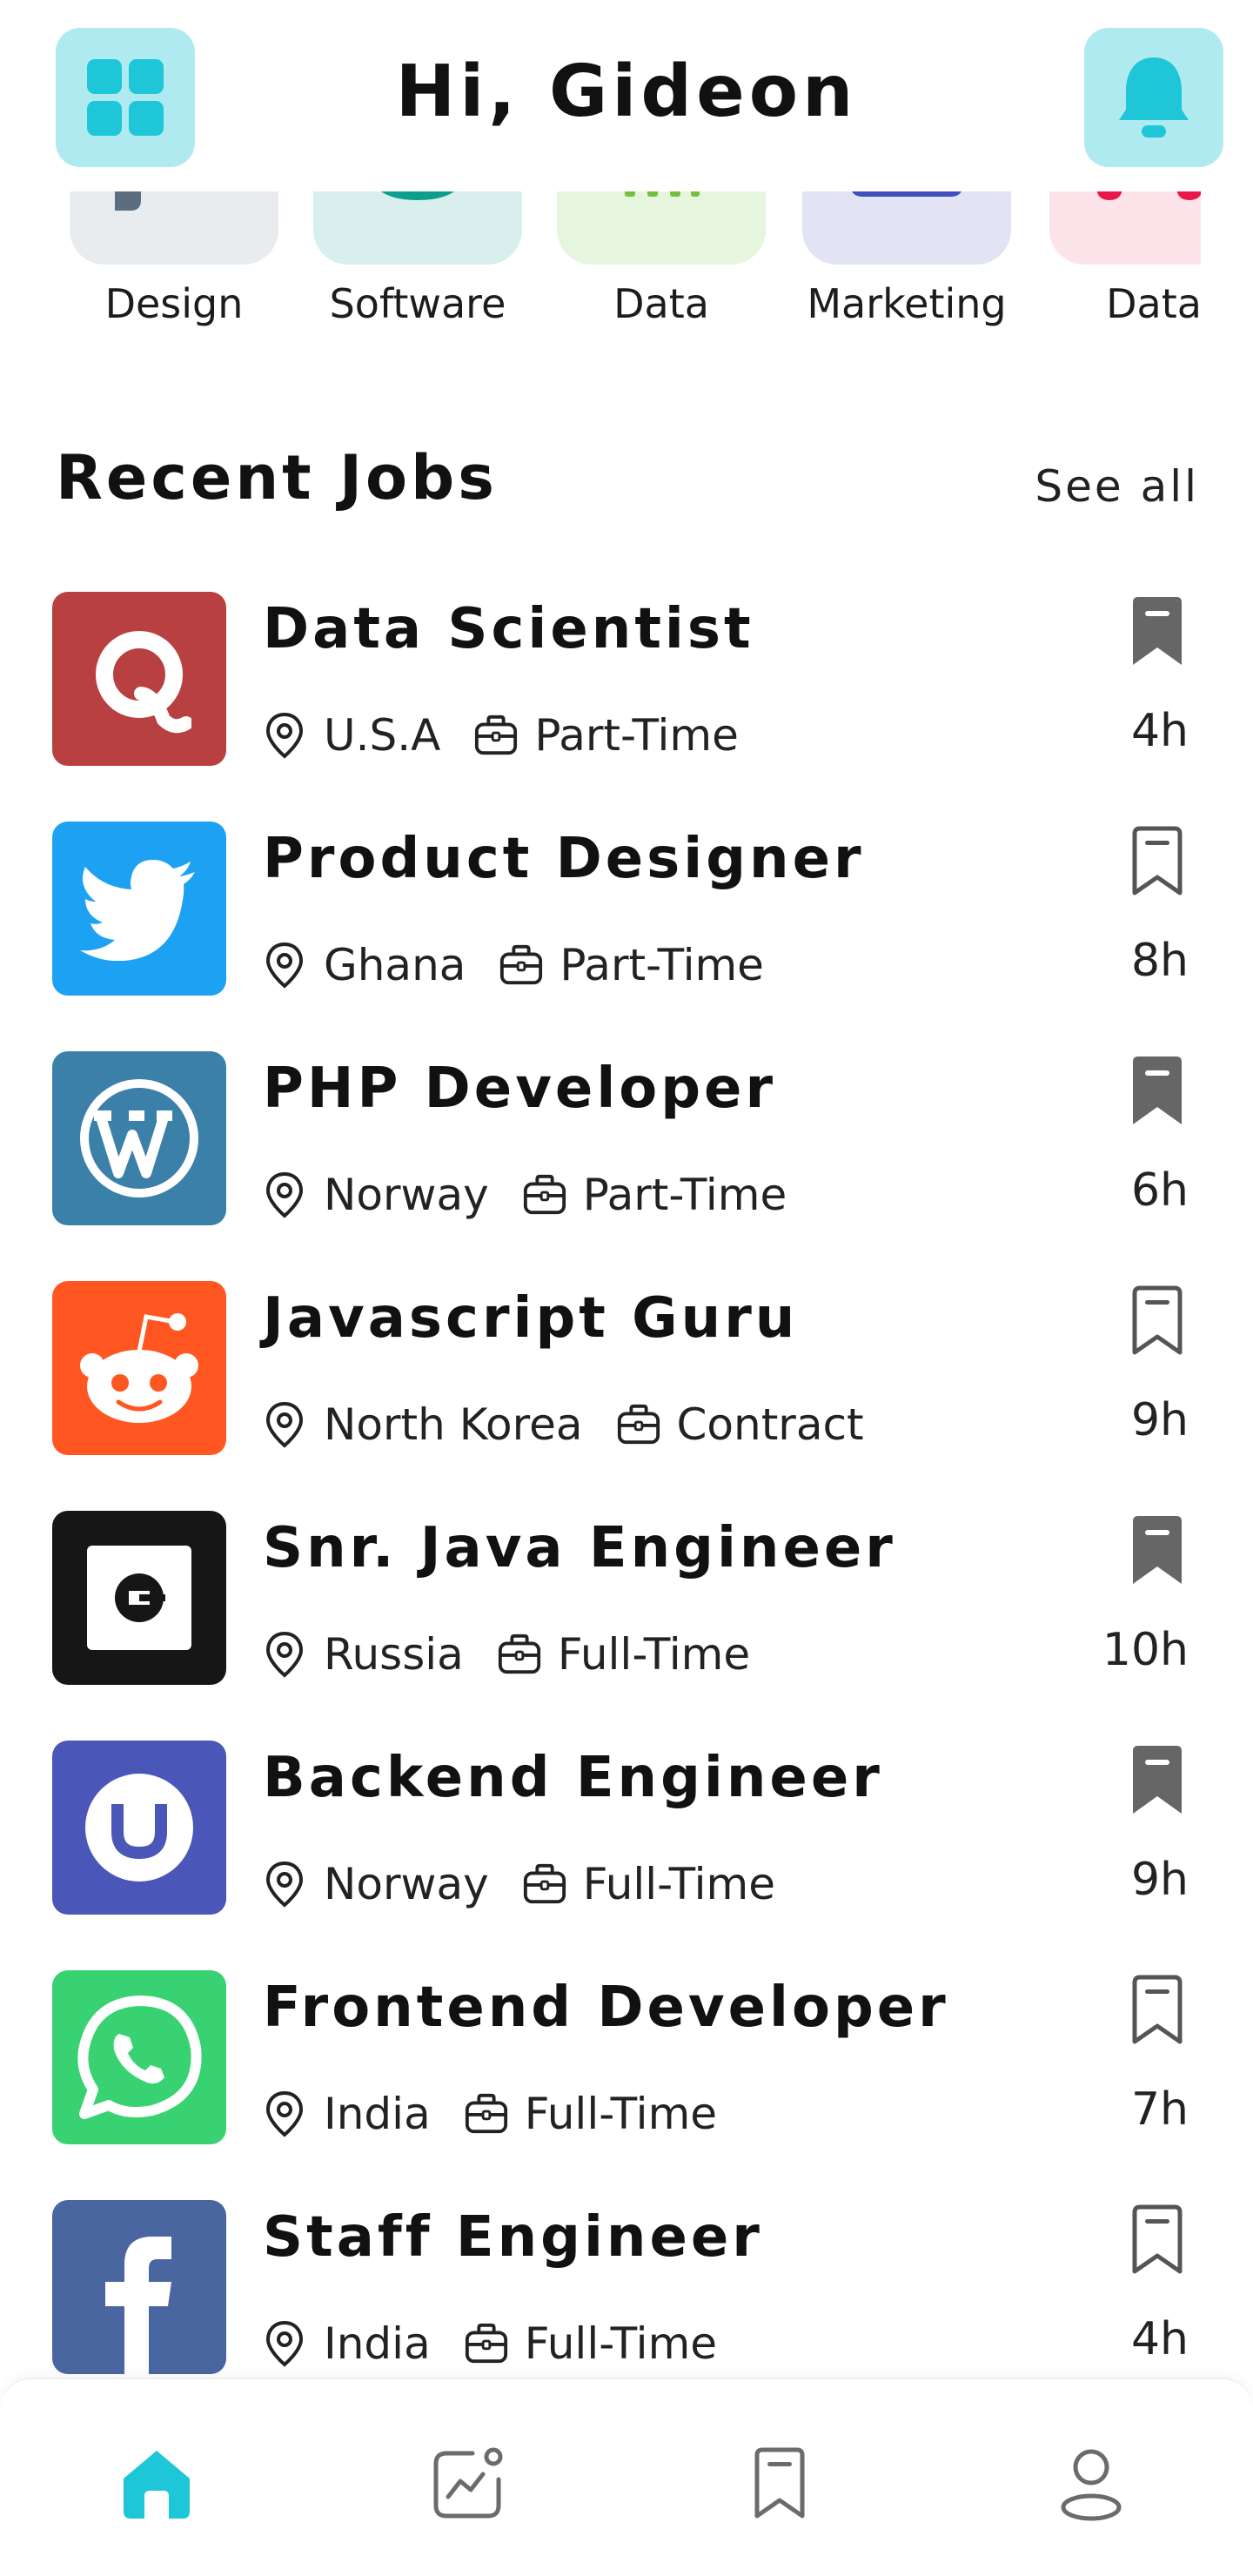  I want to click on nav-profile, so click(1091, 2483).